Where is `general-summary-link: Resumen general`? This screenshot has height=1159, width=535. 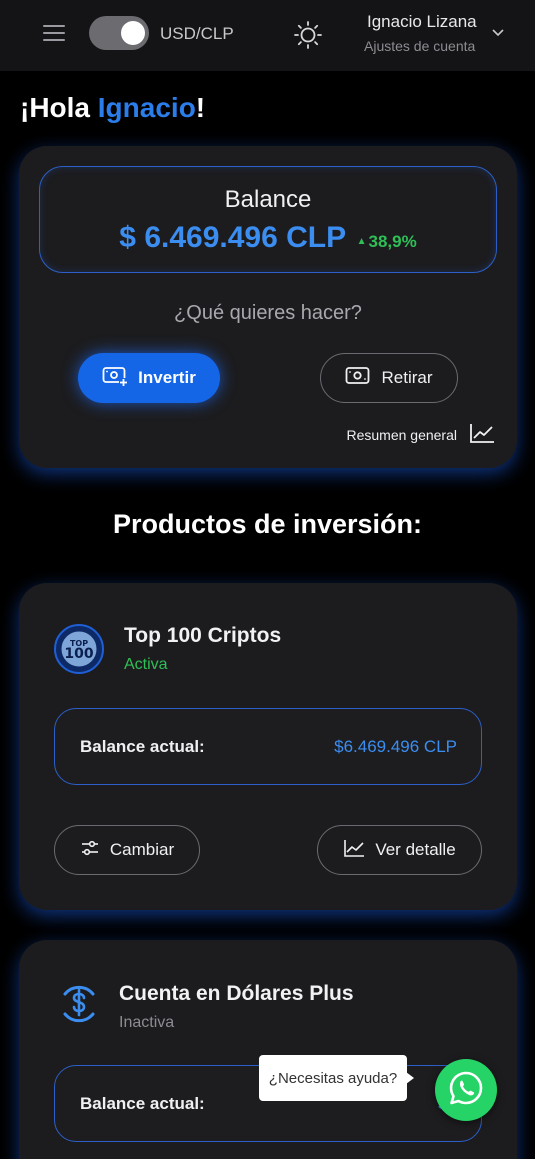 general-summary-link: Resumen general is located at coordinates (420, 434).